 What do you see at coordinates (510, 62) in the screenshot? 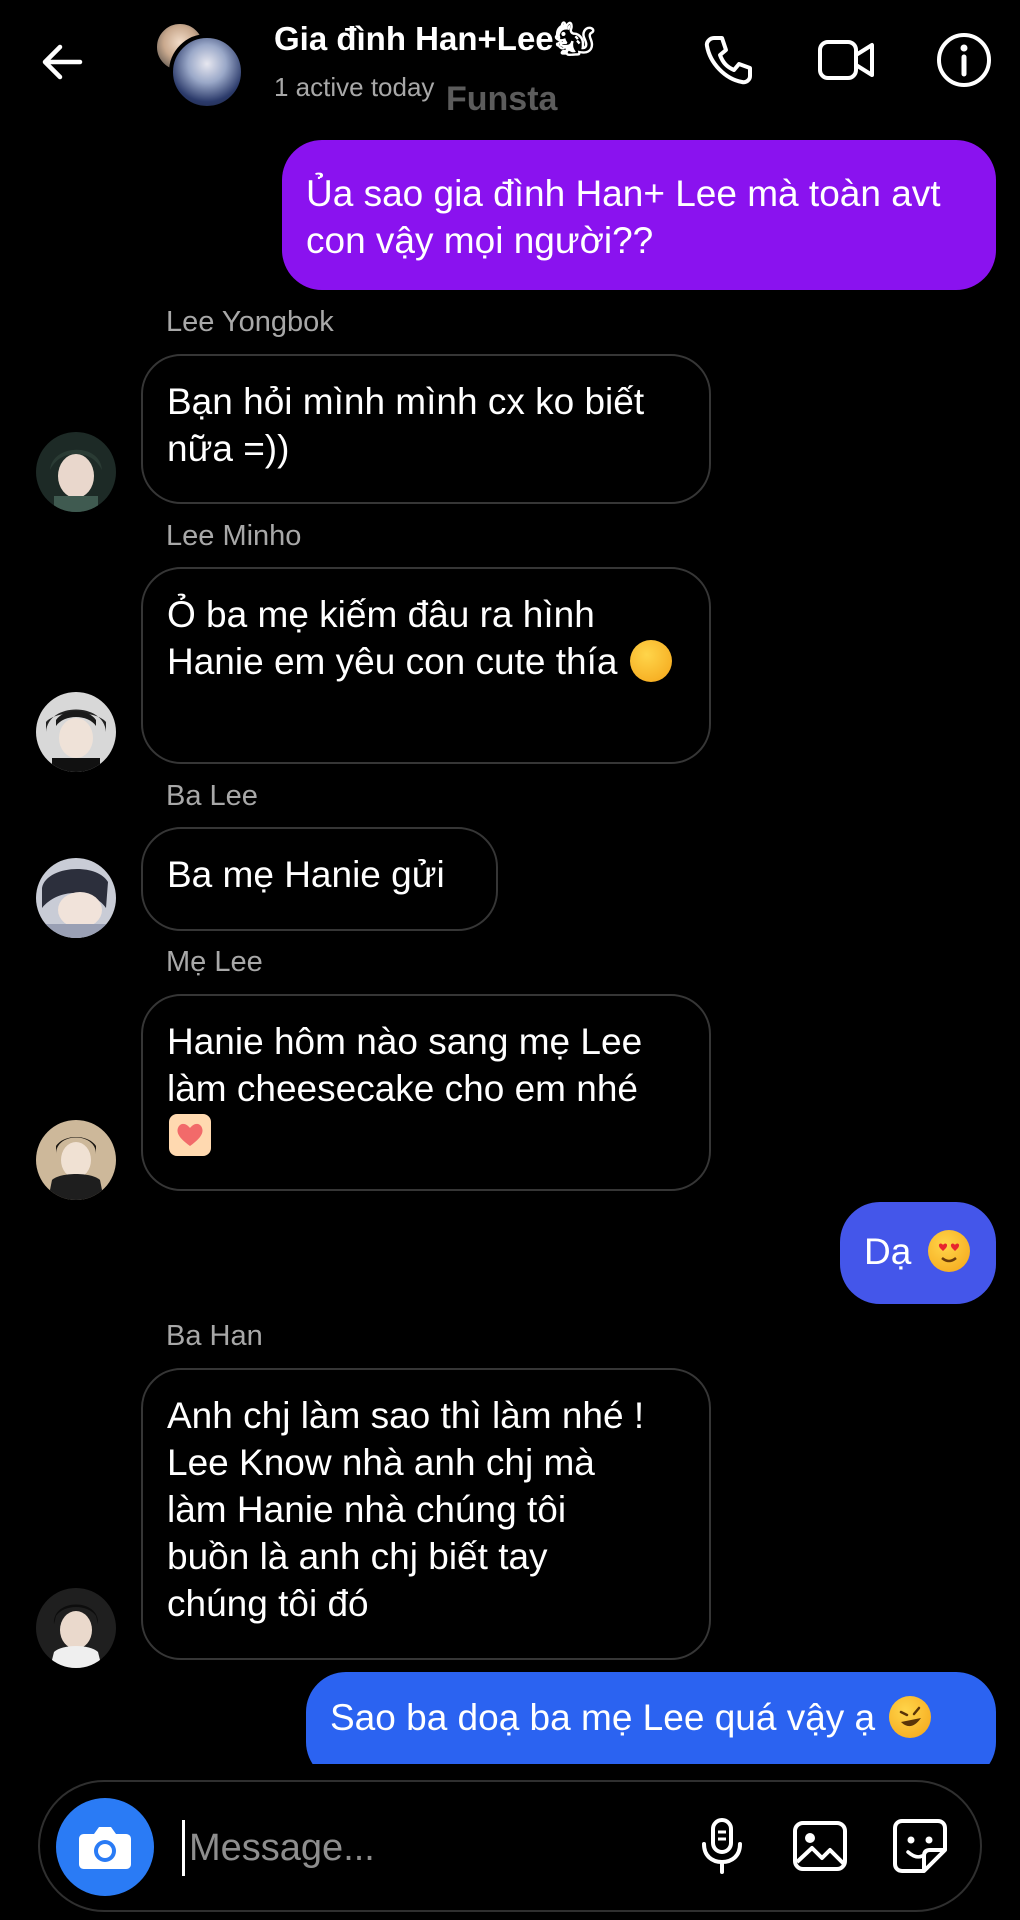
I see `chat-header: Gia đình Han+Lee🐿 1 active today Funsta` at bounding box center [510, 62].